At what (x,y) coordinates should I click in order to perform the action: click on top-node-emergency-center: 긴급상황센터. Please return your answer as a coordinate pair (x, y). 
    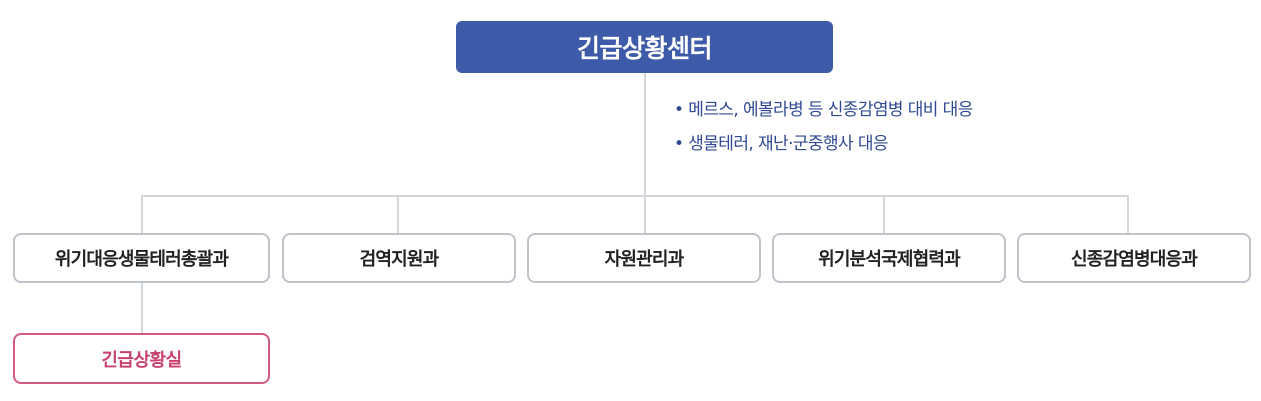
    Looking at the image, I should click on (644, 47).